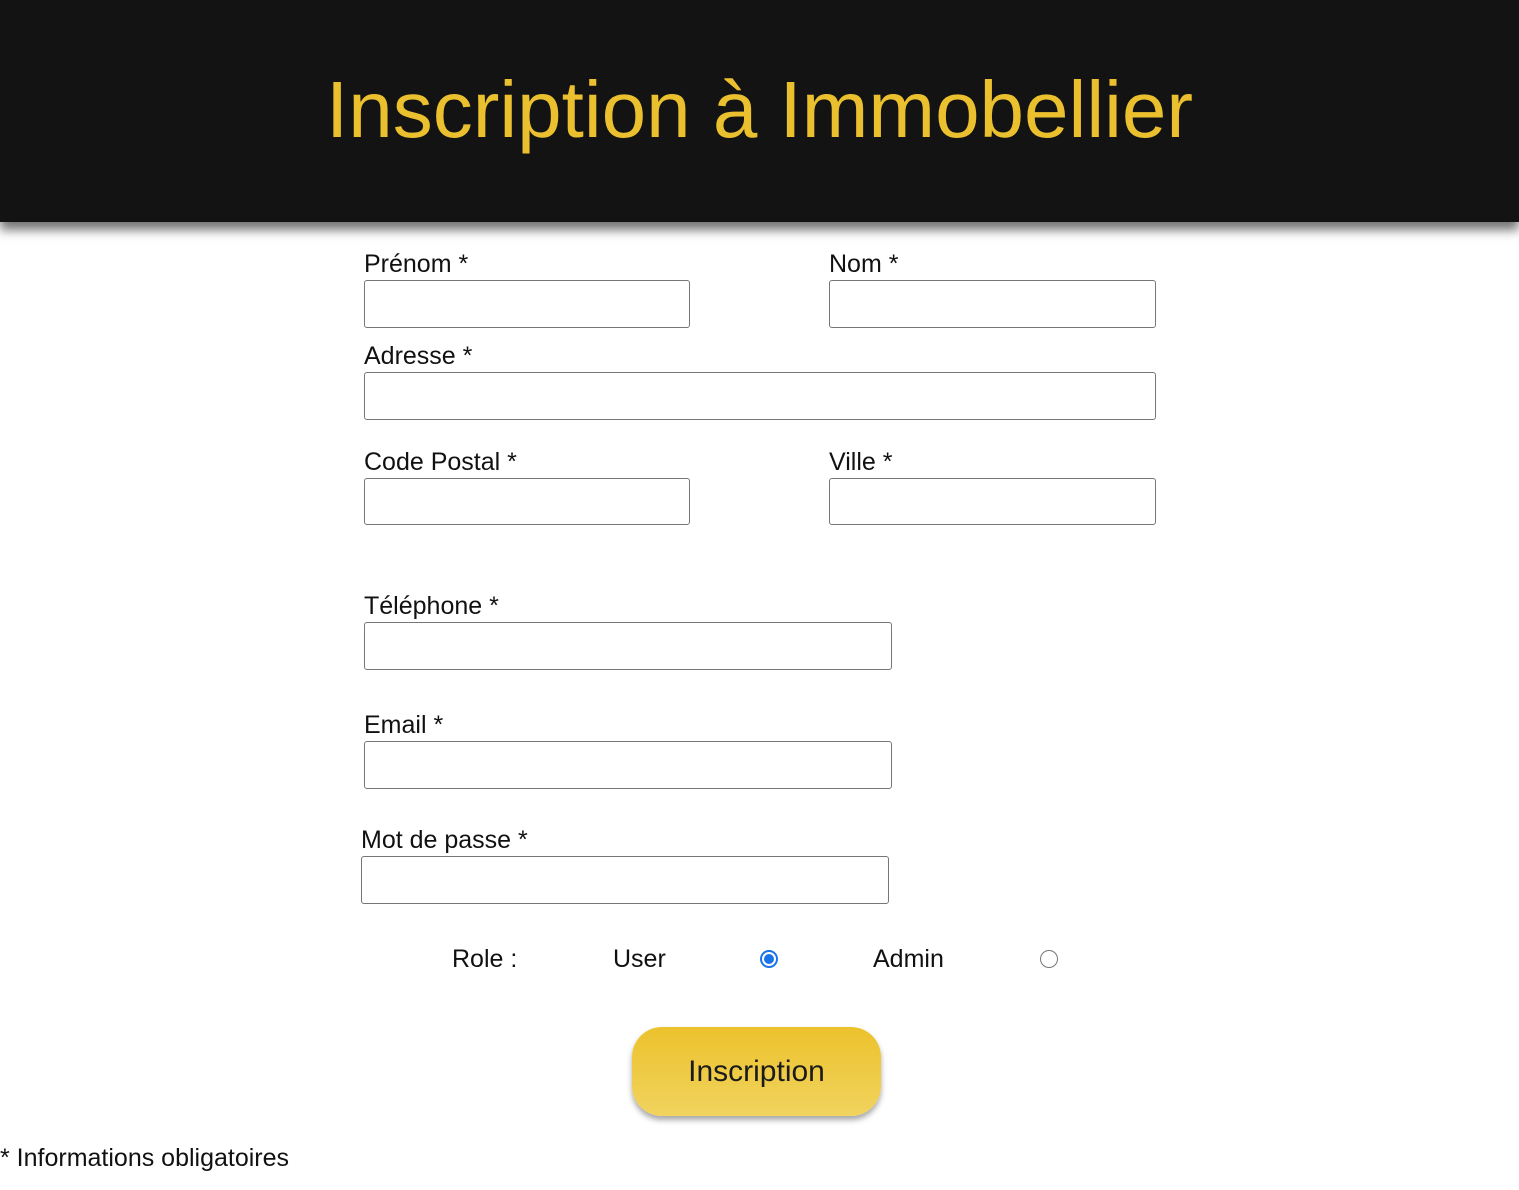 The image size is (1519, 1190). Describe the element at coordinates (527, 501) in the screenshot. I see `code-postal-input` at that location.